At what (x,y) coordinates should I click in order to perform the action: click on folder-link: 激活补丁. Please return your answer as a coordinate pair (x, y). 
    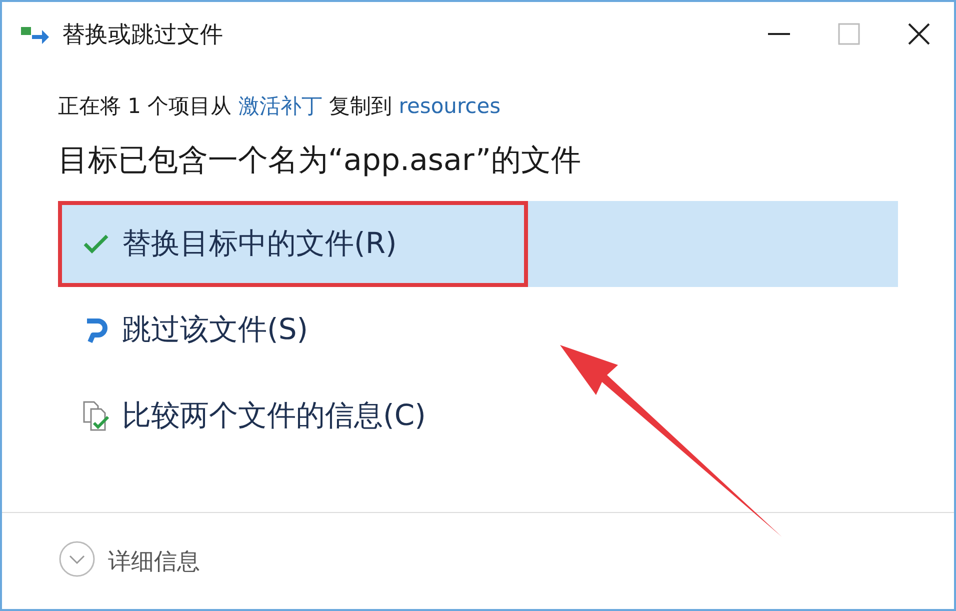
    Looking at the image, I should click on (280, 106).